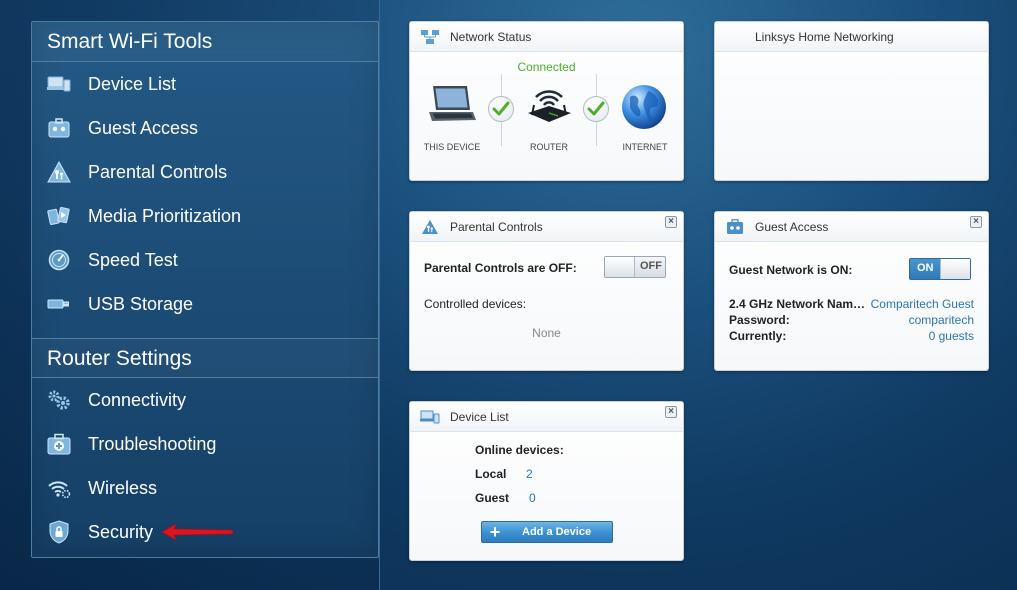  Describe the element at coordinates (123, 487) in the screenshot. I see `sidebar-item-label: Wireless` at that location.